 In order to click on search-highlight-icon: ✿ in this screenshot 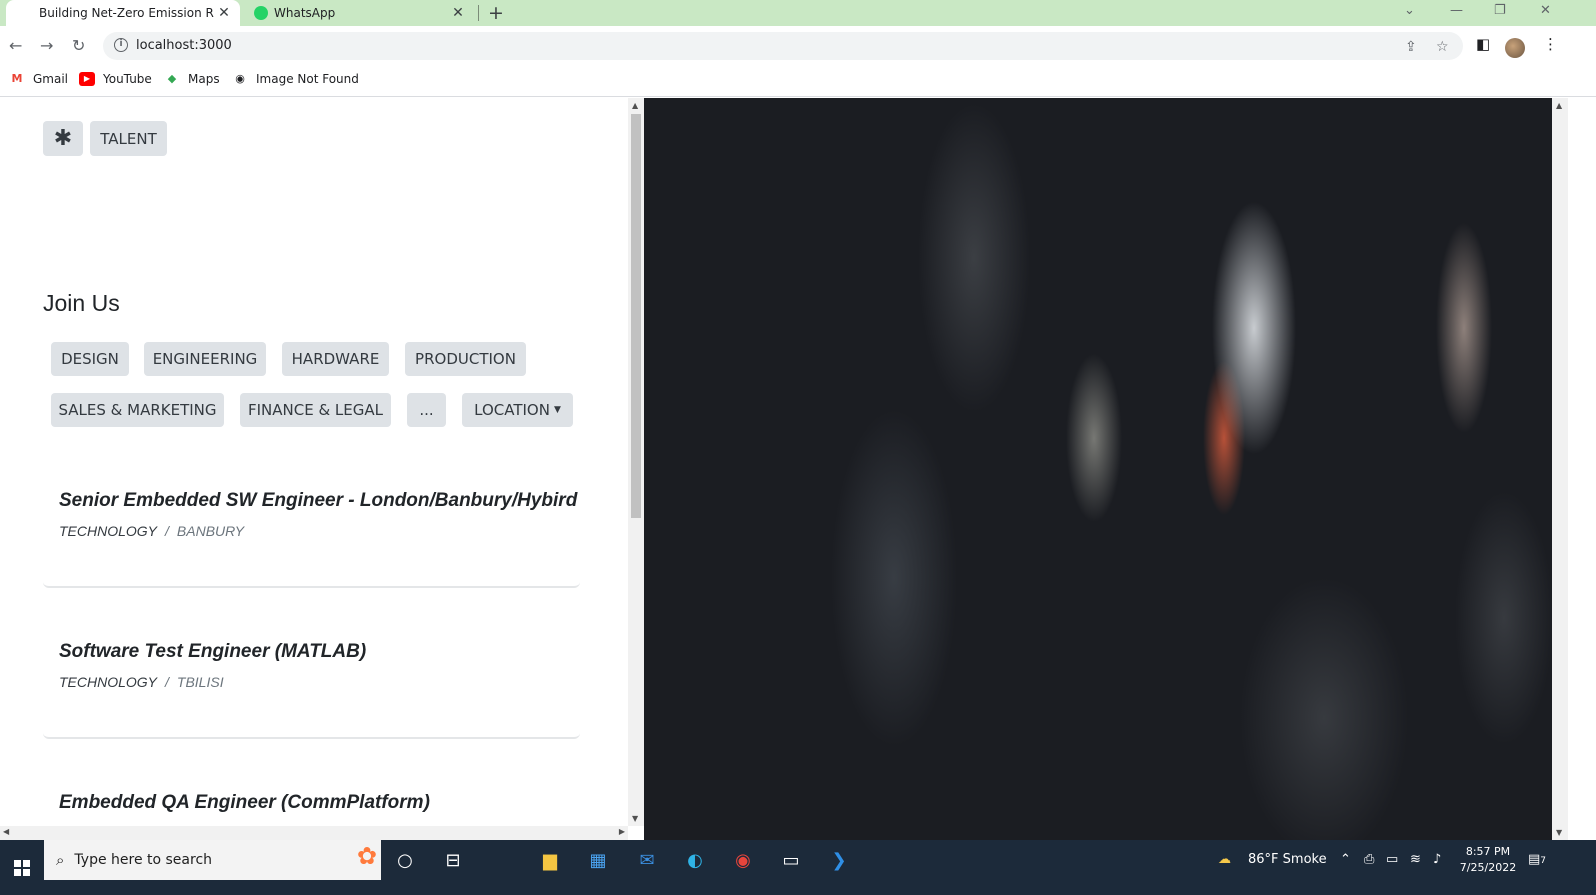, I will do `click(366, 856)`.